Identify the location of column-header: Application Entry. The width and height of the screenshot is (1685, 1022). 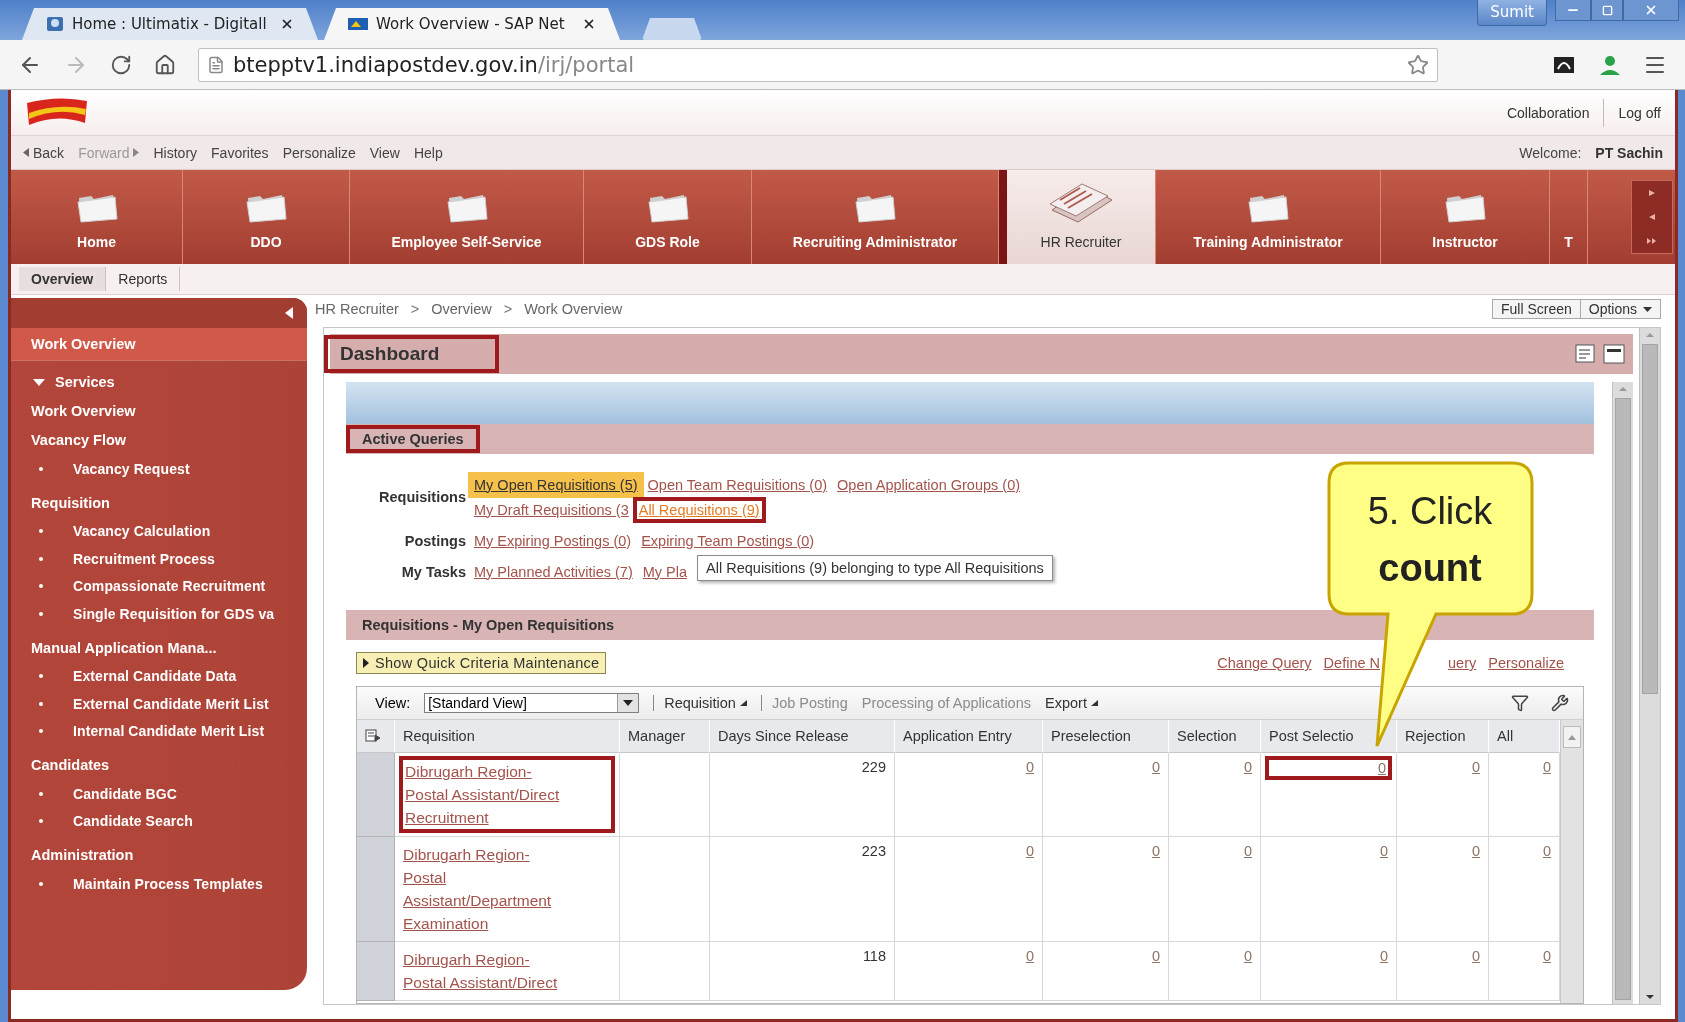
(969, 736).